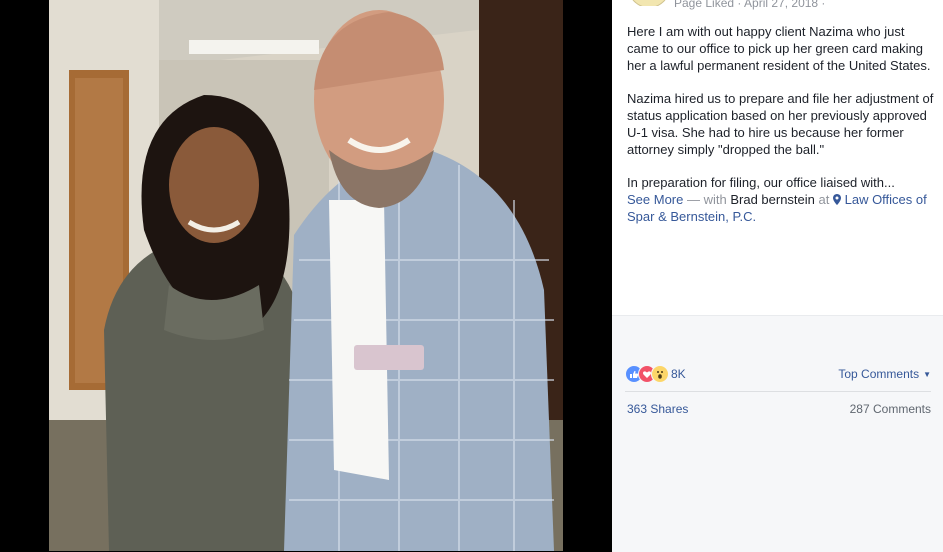  I want to click on tagged-person-link: Brad bernstein, so click(772, 199).